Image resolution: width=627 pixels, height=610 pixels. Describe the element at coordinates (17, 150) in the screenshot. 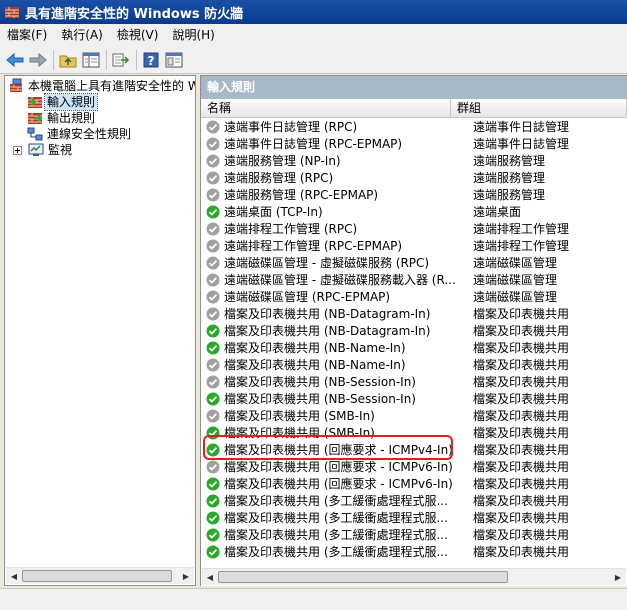

I see `expand-icon` at that location.